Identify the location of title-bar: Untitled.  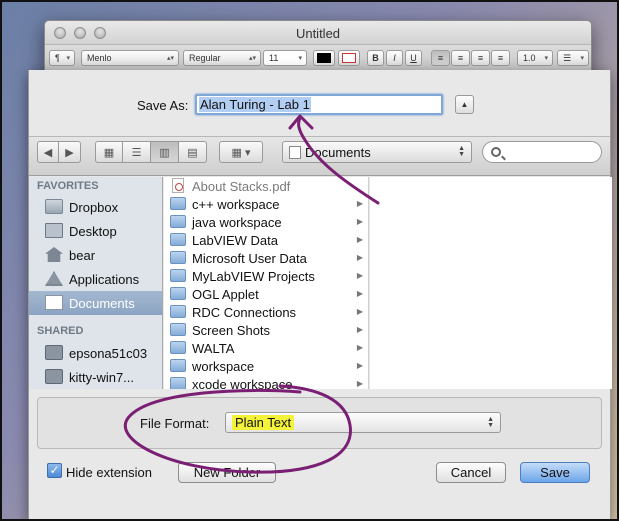
(318, 33).